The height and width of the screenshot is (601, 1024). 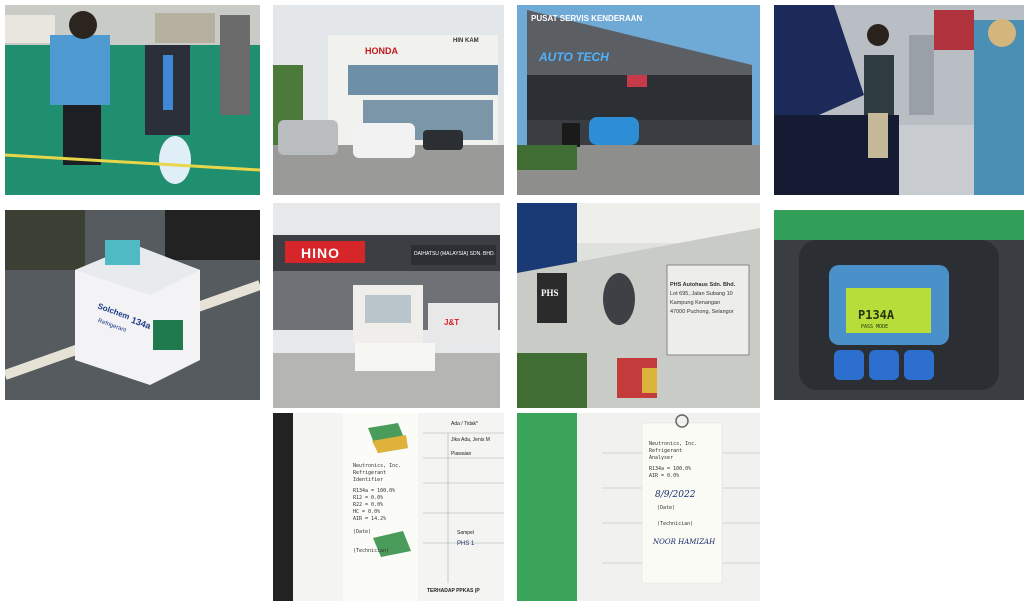 I want to click on photo-honda-dealership: HONDA HIN KAM, so click(x=388, y=100).